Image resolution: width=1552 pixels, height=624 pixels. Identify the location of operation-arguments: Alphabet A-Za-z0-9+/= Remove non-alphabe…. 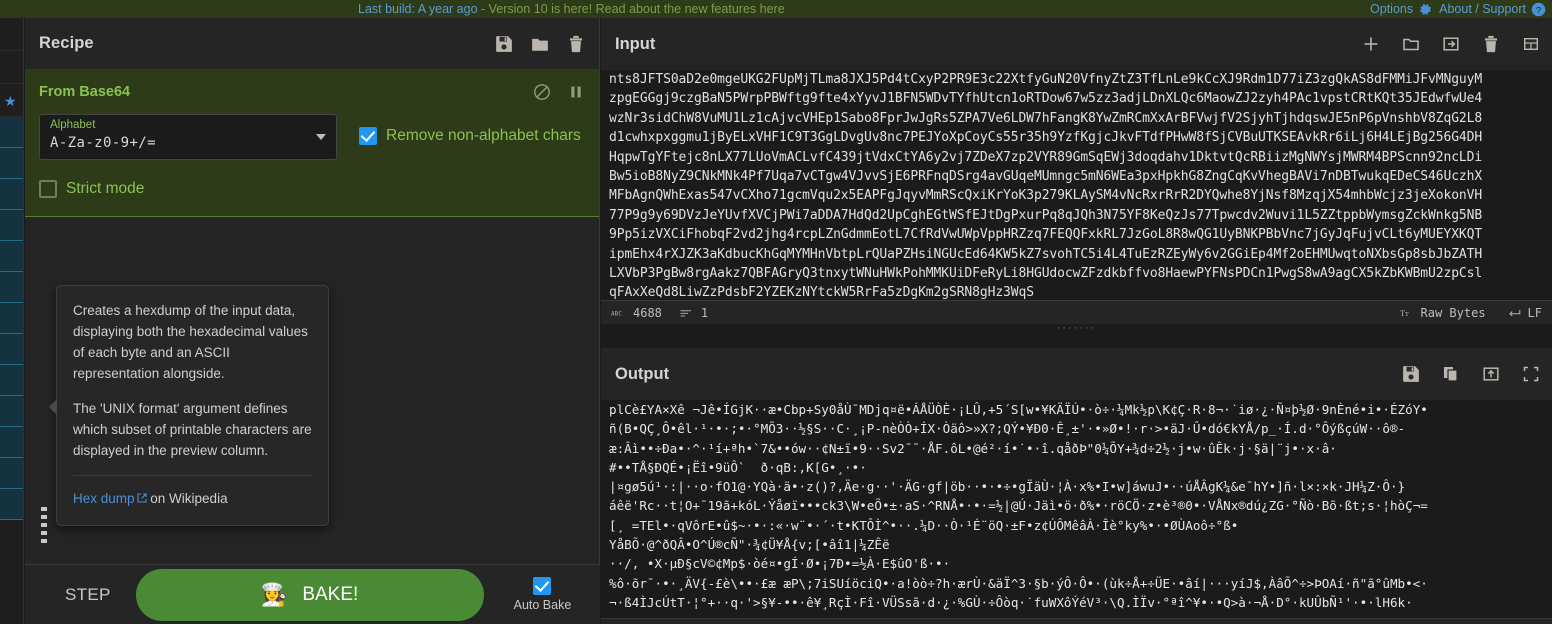
(312, 137).